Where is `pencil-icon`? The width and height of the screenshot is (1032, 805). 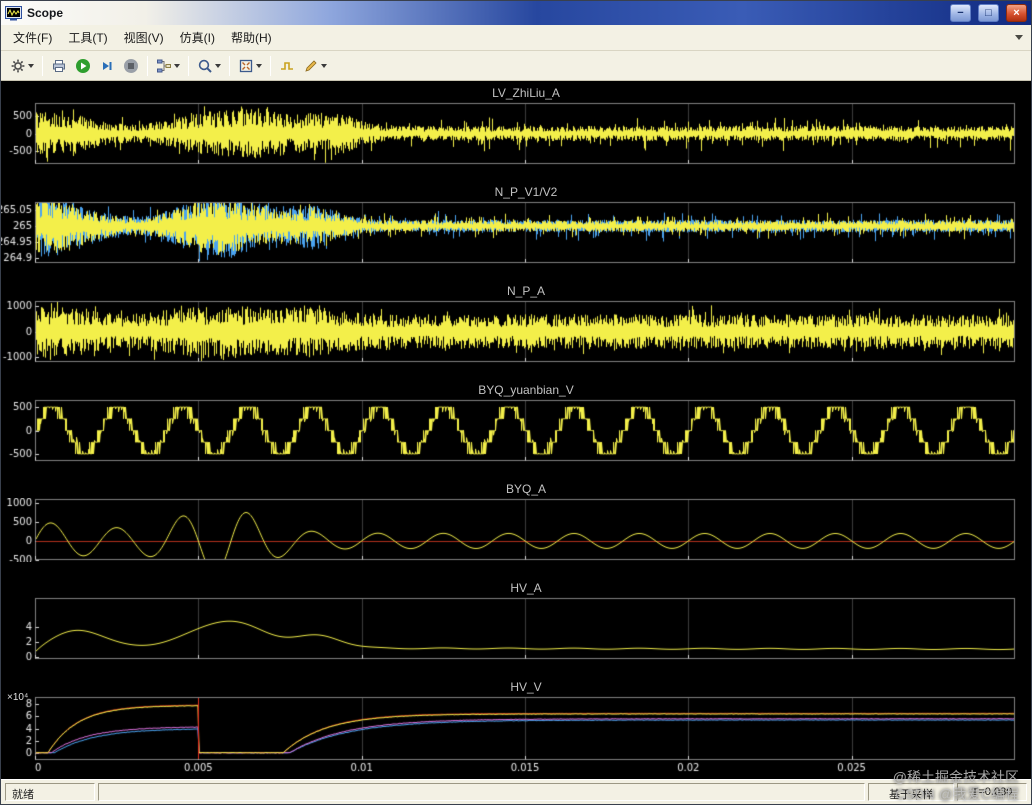 pencil-icon is located at coordinates (311, 65).